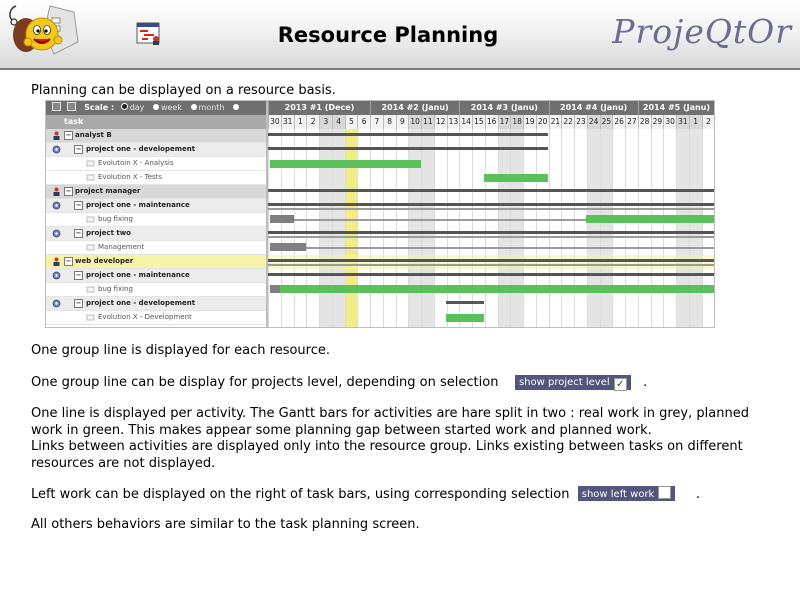 Image resolution: width=800 pixels, height=600 pixels. Describe the element at coordinates (157, 178) in the screenshot. I see `activity-row: Evolution X - Tests` at that location.